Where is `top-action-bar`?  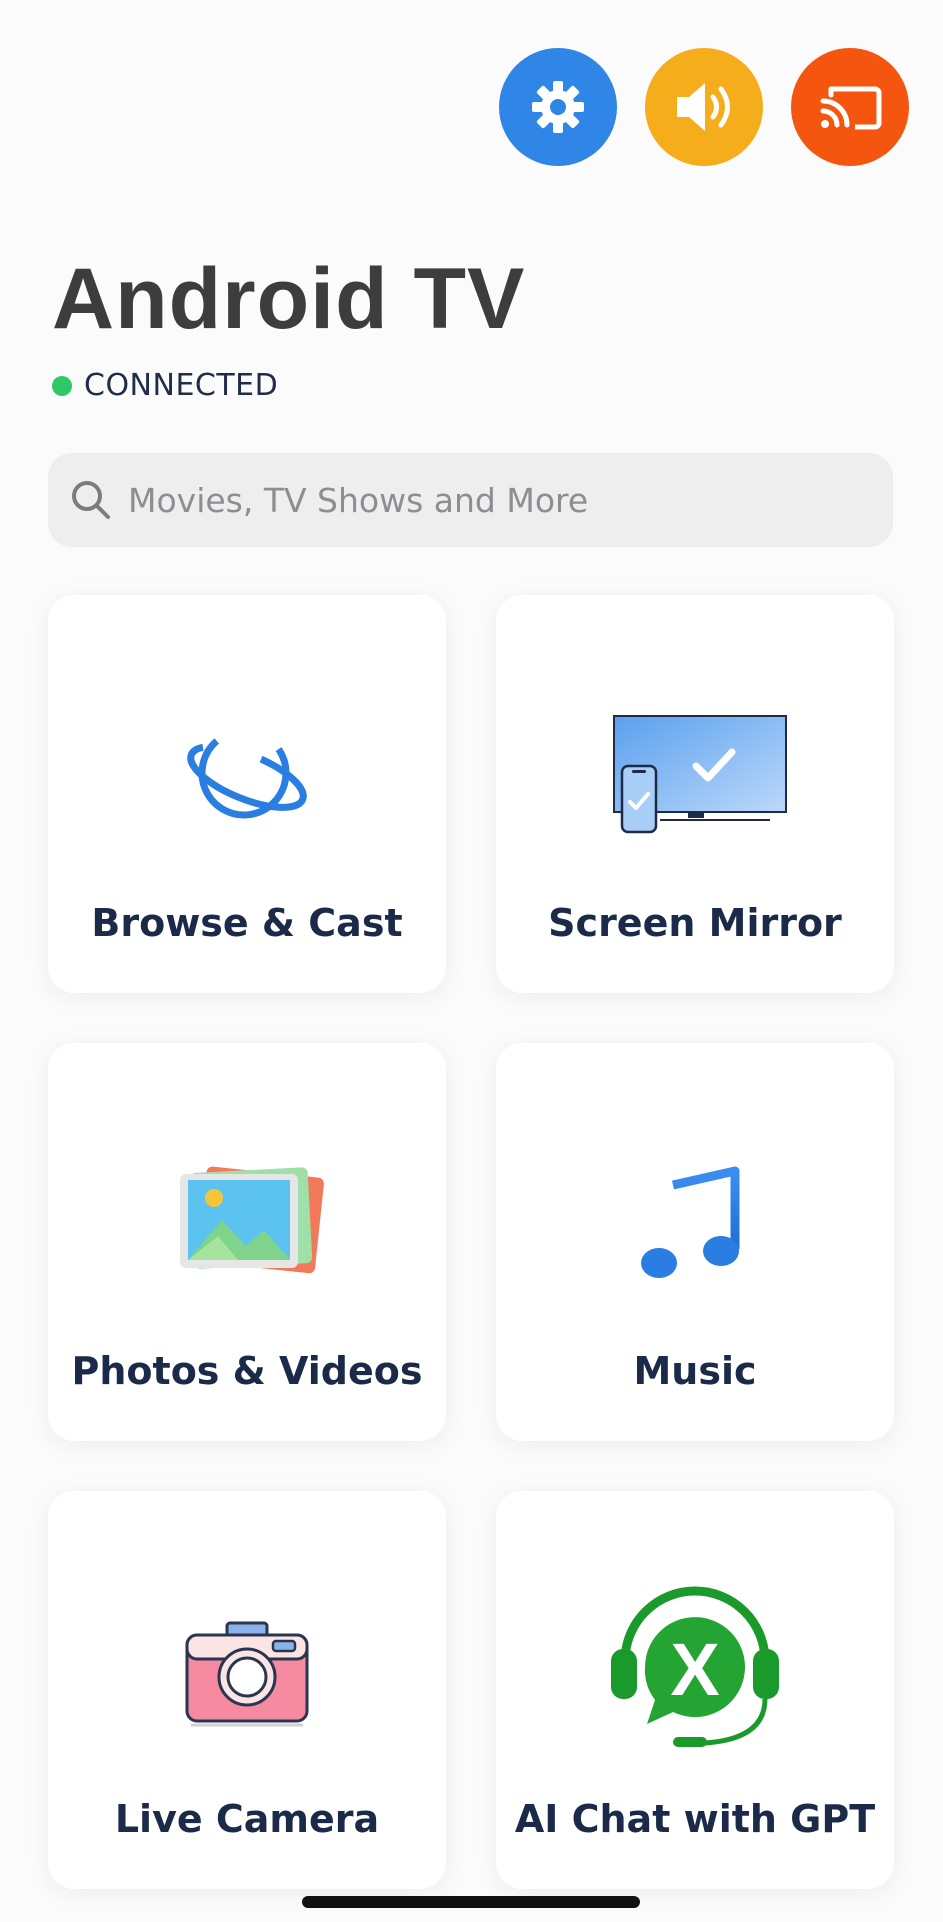 top-action-bar is located at coordinates (704, 107).